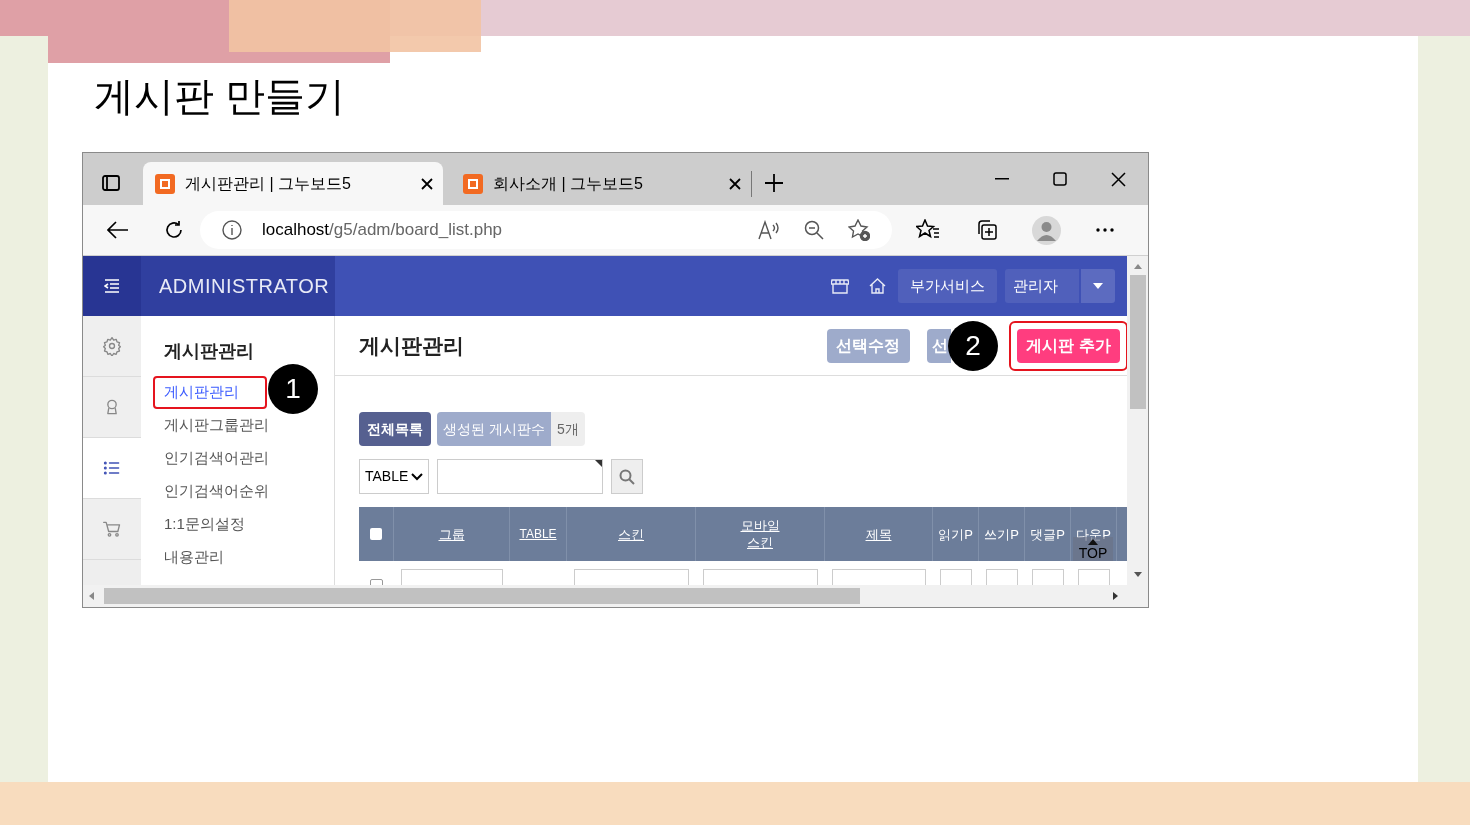 The width and height of the screenshot is (1470, 825). Describe the element at coordinates (376, 534) in the screenshot. I see `checkbox` at that location.